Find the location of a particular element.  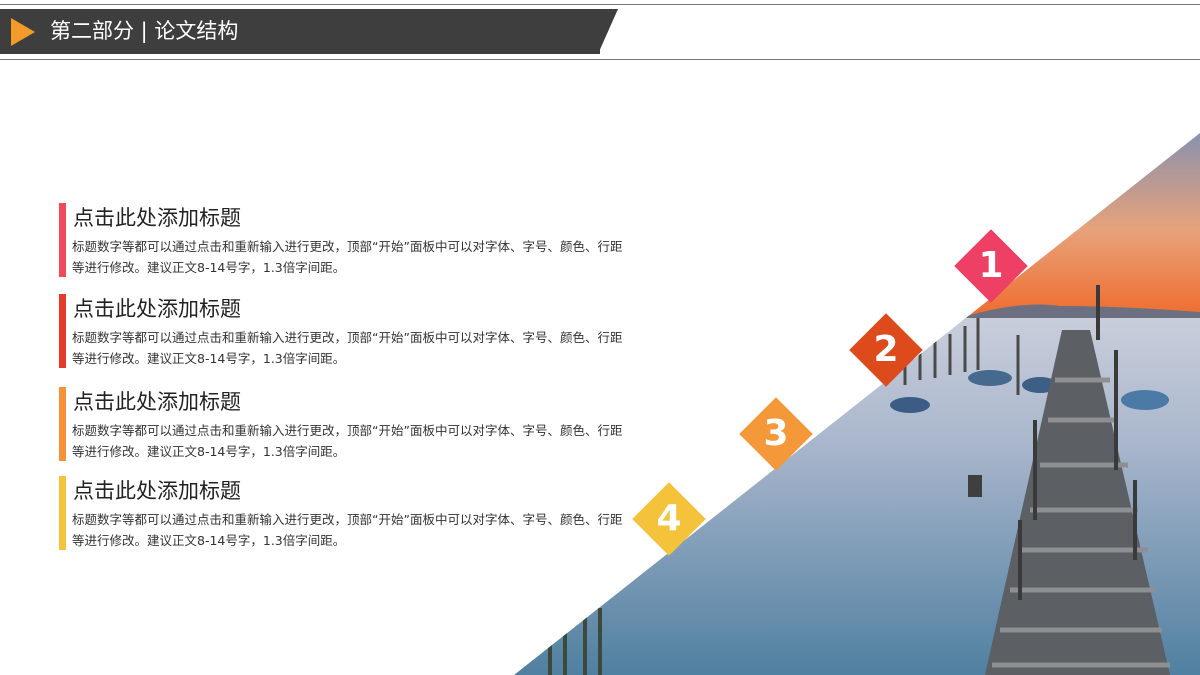

number-badge-3-label: 3 is located at coordinates (776, 433).